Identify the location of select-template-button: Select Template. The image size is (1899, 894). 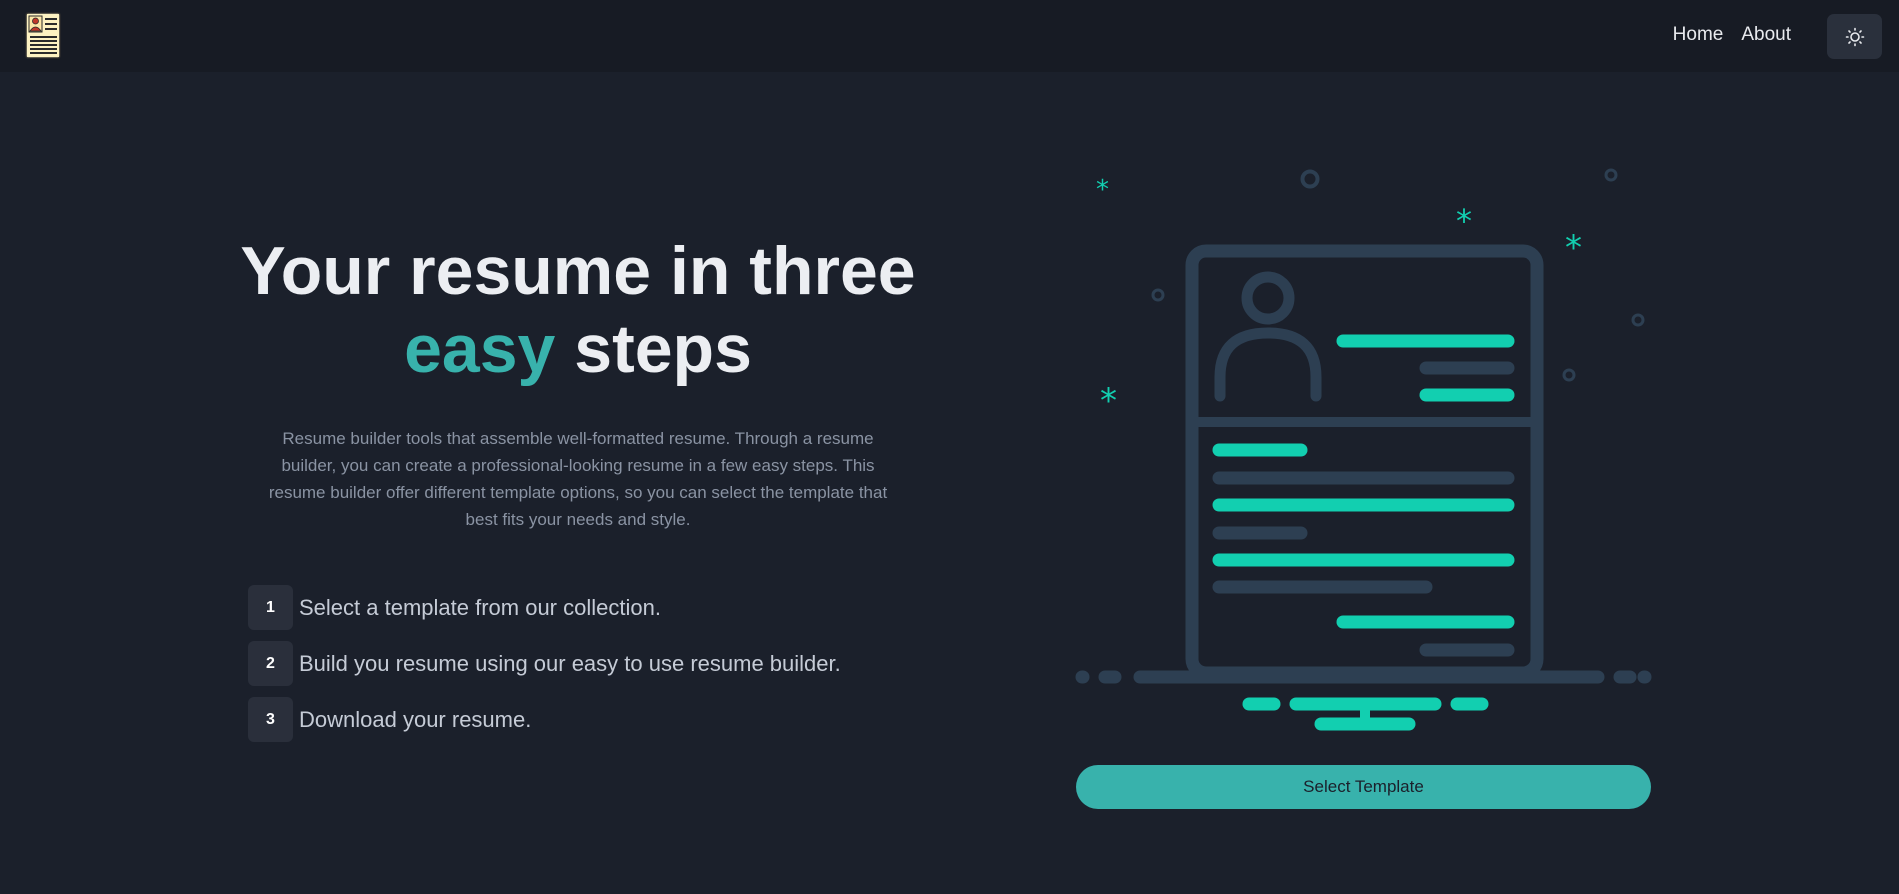
(1363, 787).